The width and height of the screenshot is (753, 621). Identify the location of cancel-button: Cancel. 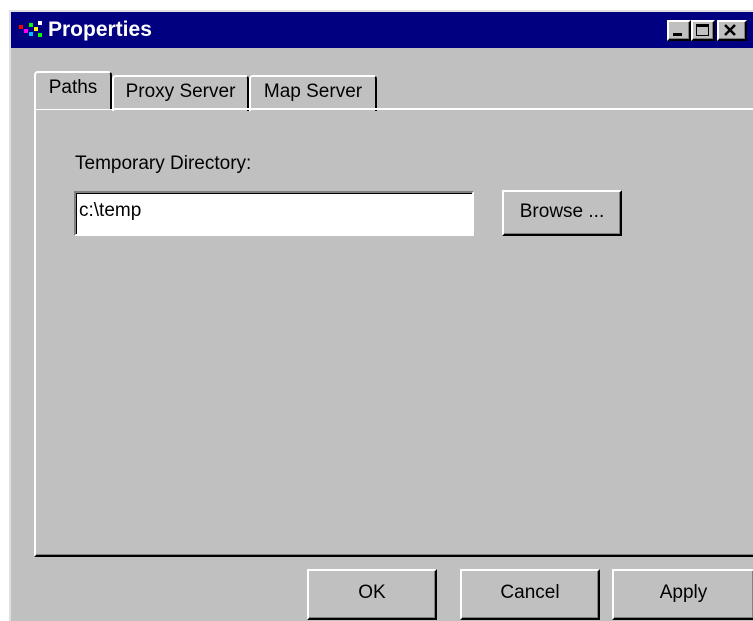
(530, 594).